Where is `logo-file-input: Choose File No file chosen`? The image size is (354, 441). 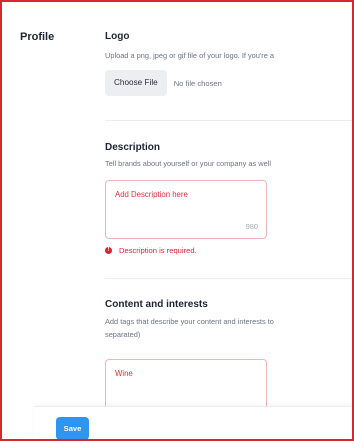
logo-file-input: Choose File No file chosen is located at coordinates (163, 83).